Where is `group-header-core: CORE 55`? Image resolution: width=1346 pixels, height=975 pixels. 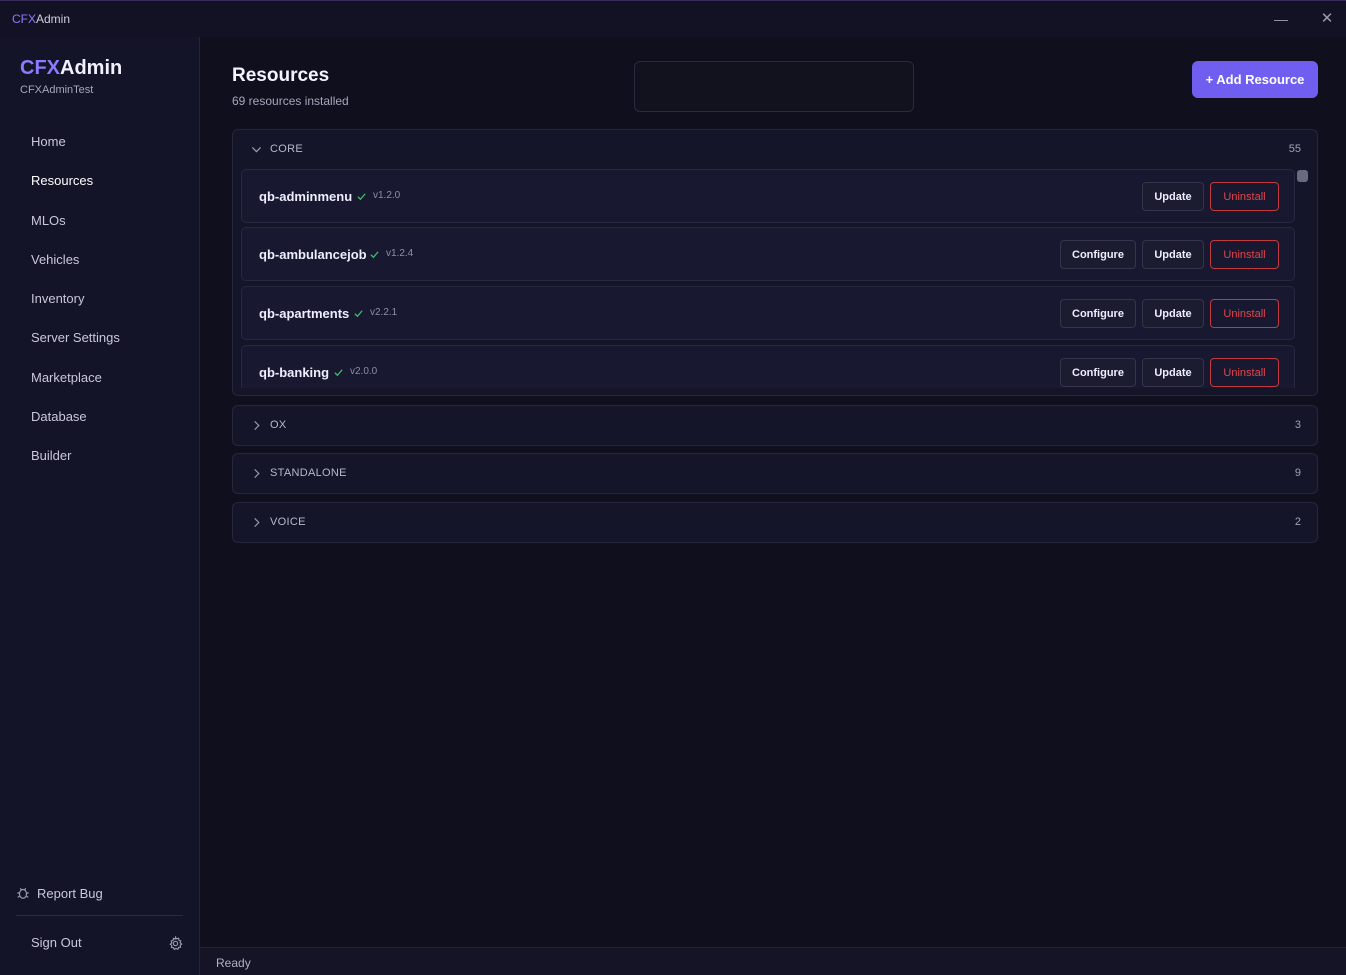
group-header-core: CORE 55 is located at coordinates (775, 150).